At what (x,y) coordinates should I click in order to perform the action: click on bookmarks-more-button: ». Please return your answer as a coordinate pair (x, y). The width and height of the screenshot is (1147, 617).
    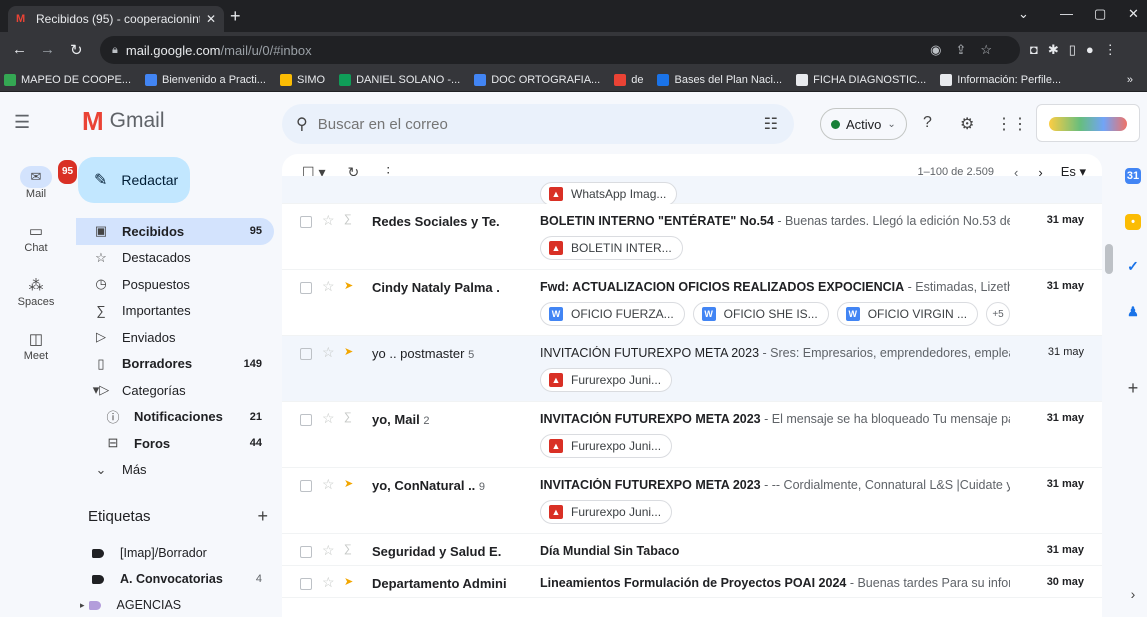
    Looking at the image, I should click on (1130, 80).